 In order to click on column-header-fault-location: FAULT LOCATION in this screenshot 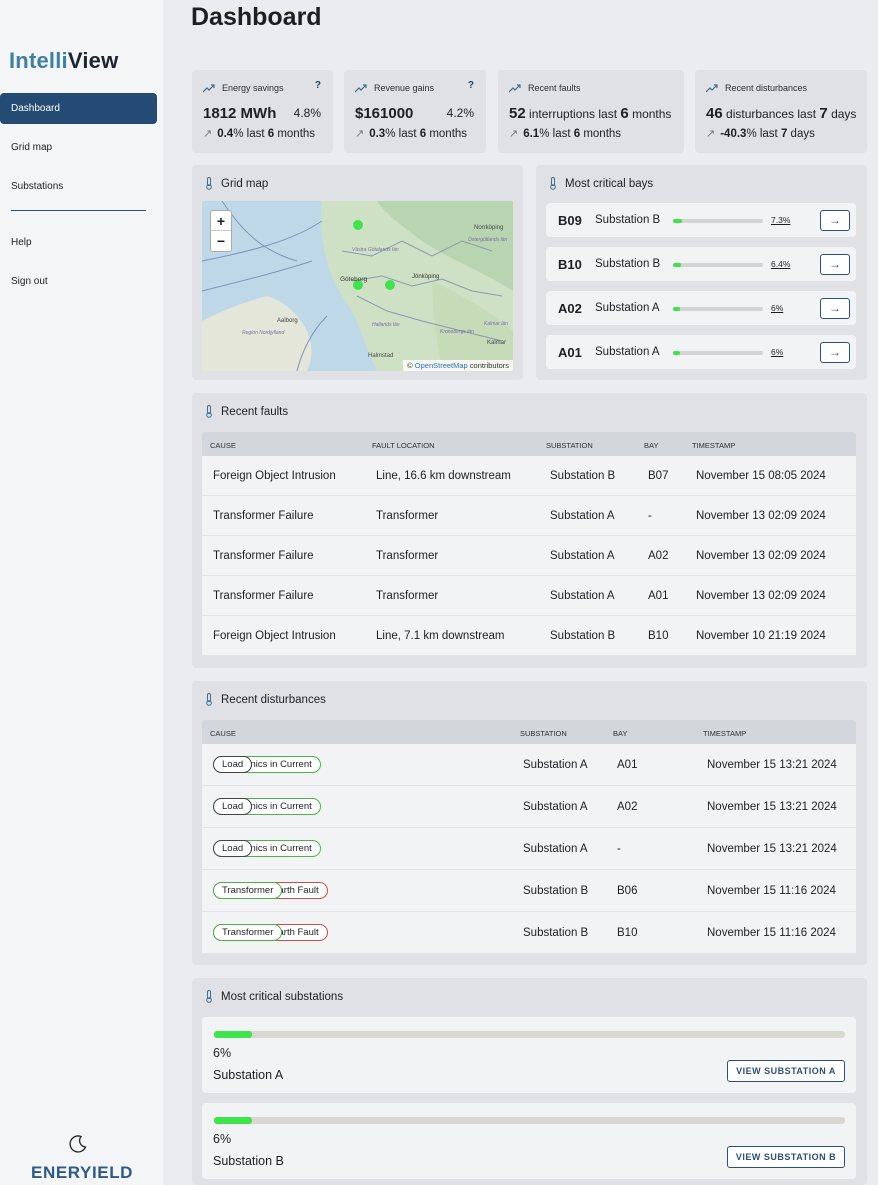, I will do `click(403, 445)`.